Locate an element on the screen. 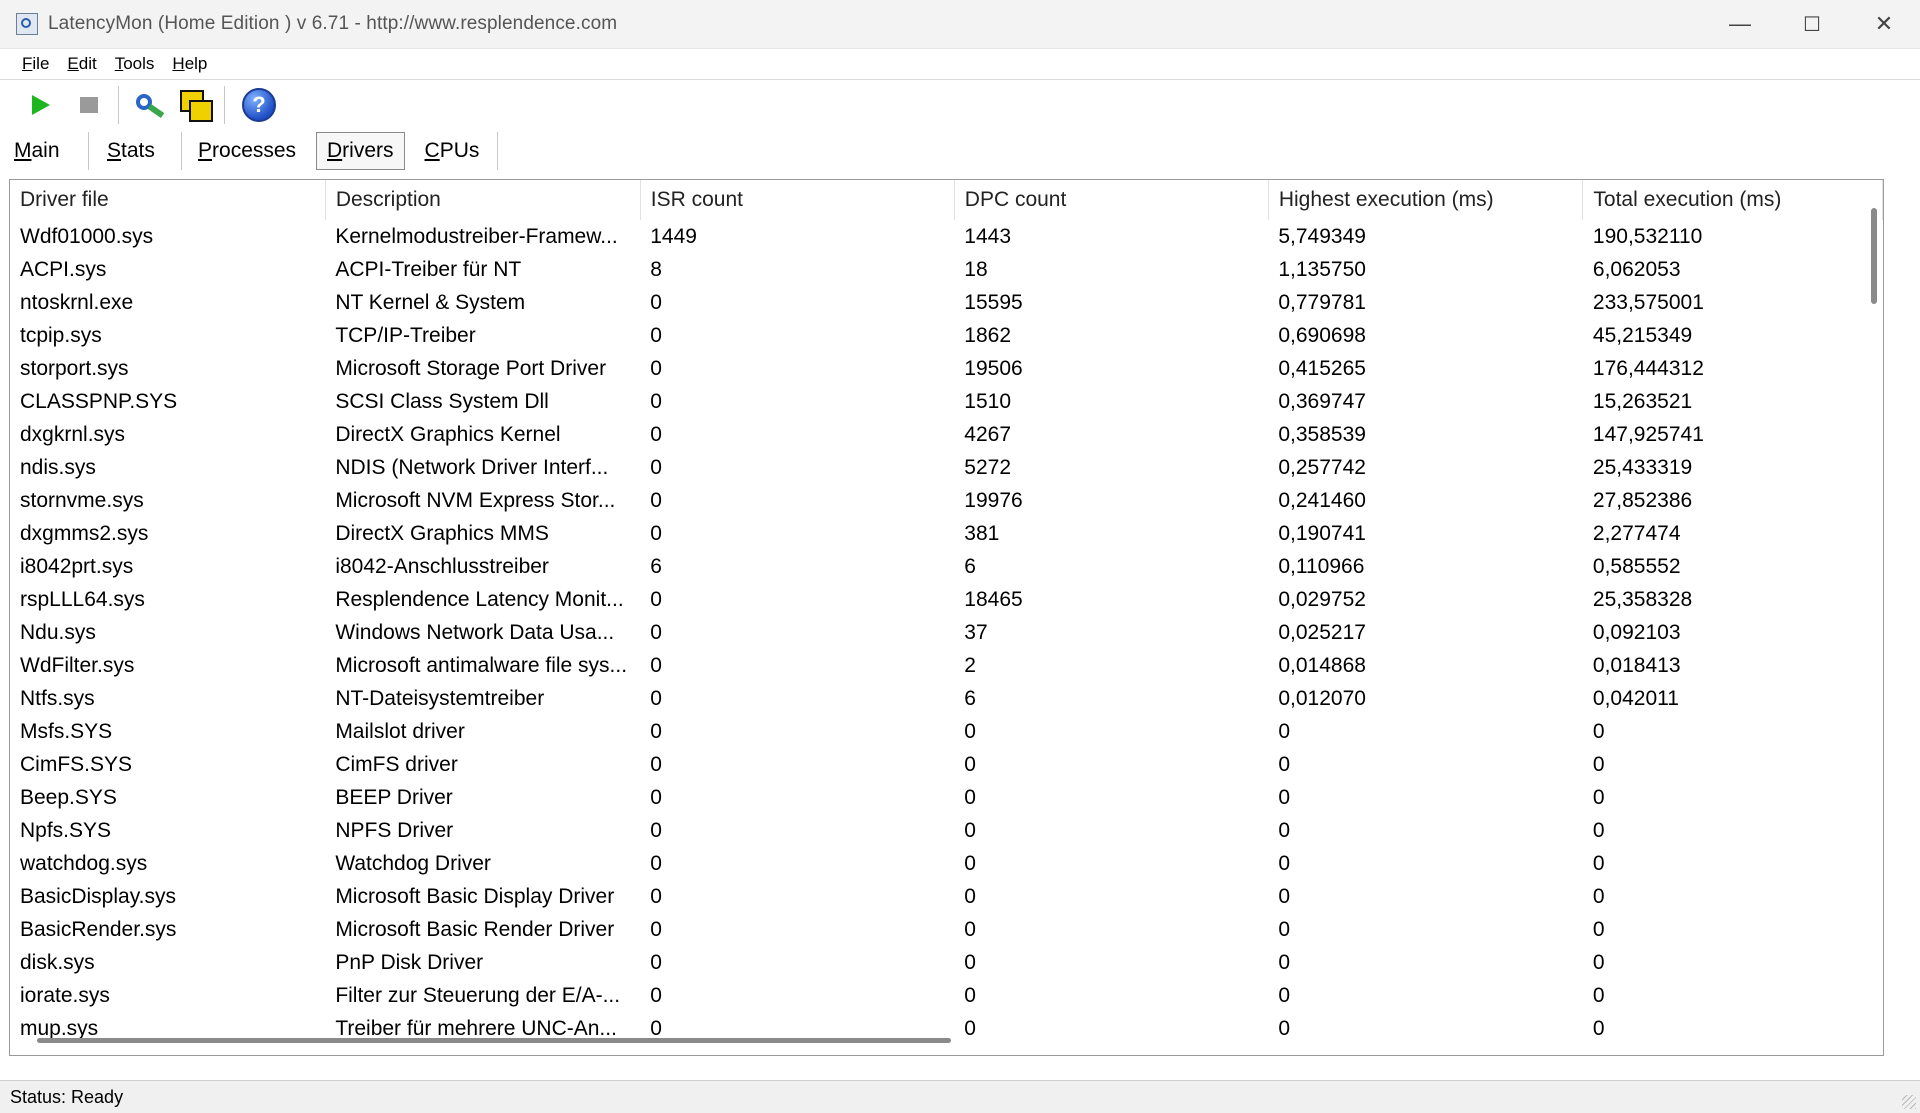 Image resolution: width=1920 pixels, height=1113 pixels. table-row: watchdog.sys Watchdog Driver 0 0 0 0 is located at coordinates (946, 863).